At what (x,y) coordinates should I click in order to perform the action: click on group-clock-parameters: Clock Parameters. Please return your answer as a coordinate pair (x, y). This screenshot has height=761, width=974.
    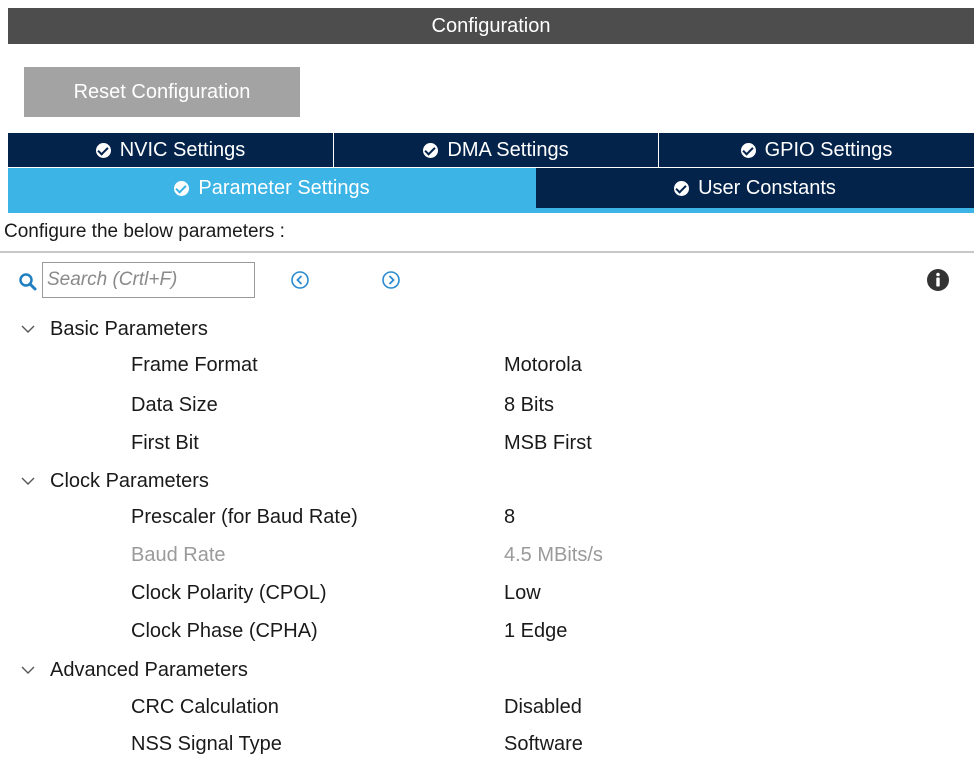
    Looking at the image, I should click on (104, 481).